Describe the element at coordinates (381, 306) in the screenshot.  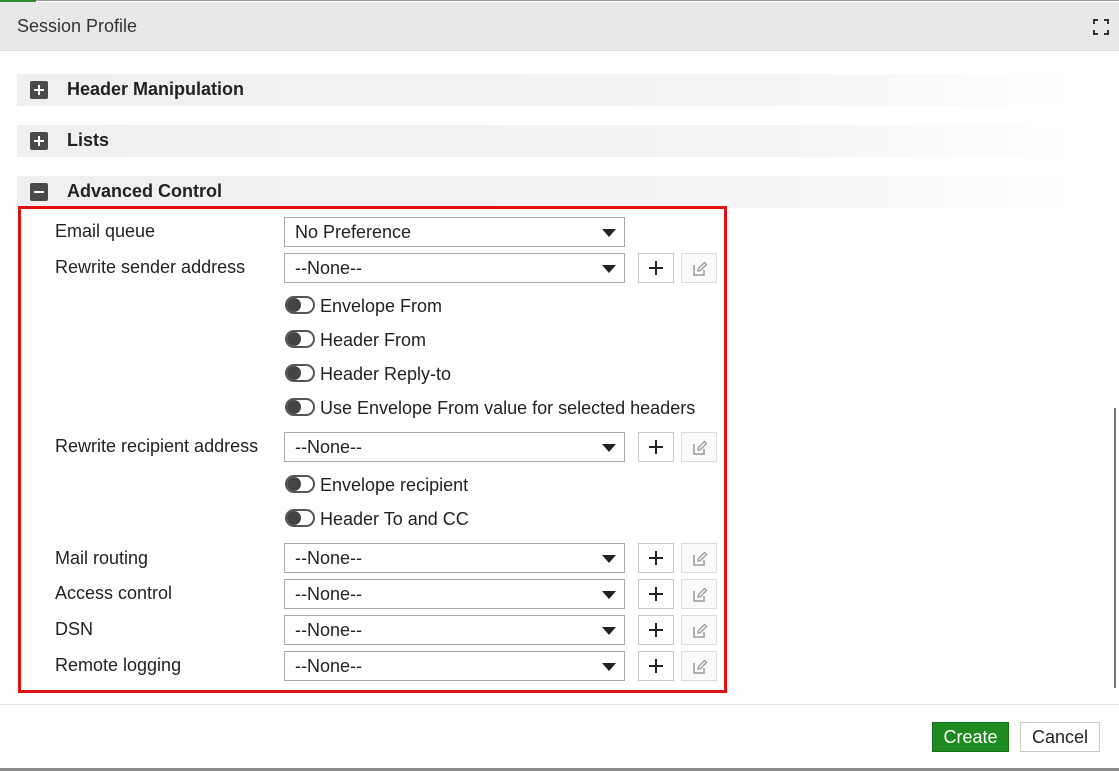
I see `toggle-label: Envelope From` at that location.